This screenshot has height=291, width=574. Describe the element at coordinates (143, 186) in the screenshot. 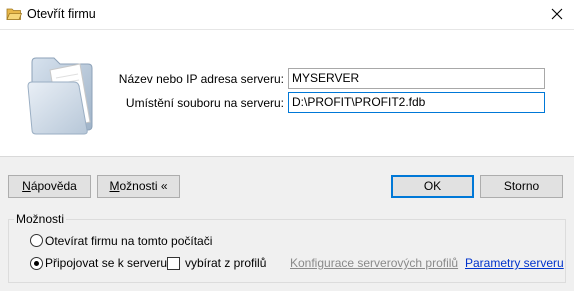

I see `options-label: ožnosti «` at that location.